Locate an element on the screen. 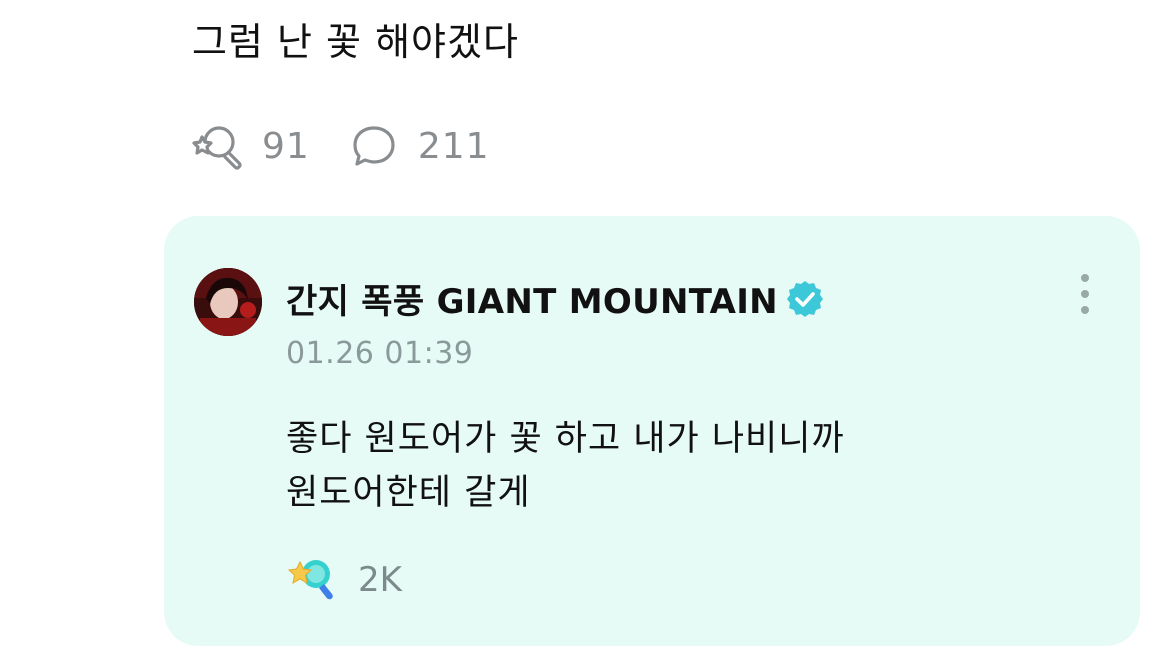 The width and height of the screenshot is (1164, 660). reaction-count: 91 is located at coordinates (286, 146).